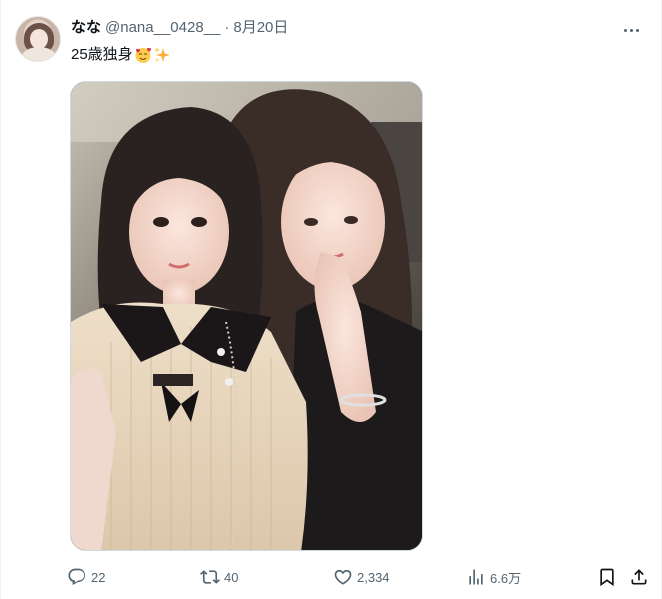  Describe the element at coordinates (86, 28) in the screenshot. I see `display-name: なな` at that location.